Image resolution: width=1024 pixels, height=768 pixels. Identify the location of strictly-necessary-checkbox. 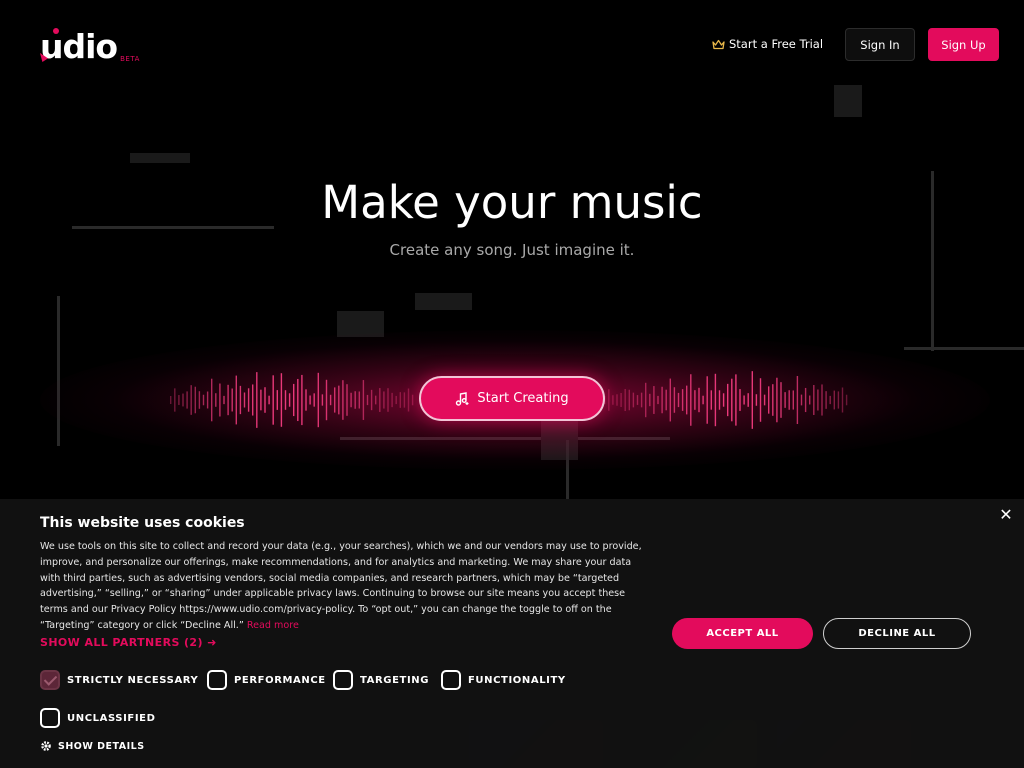
(50, 680).